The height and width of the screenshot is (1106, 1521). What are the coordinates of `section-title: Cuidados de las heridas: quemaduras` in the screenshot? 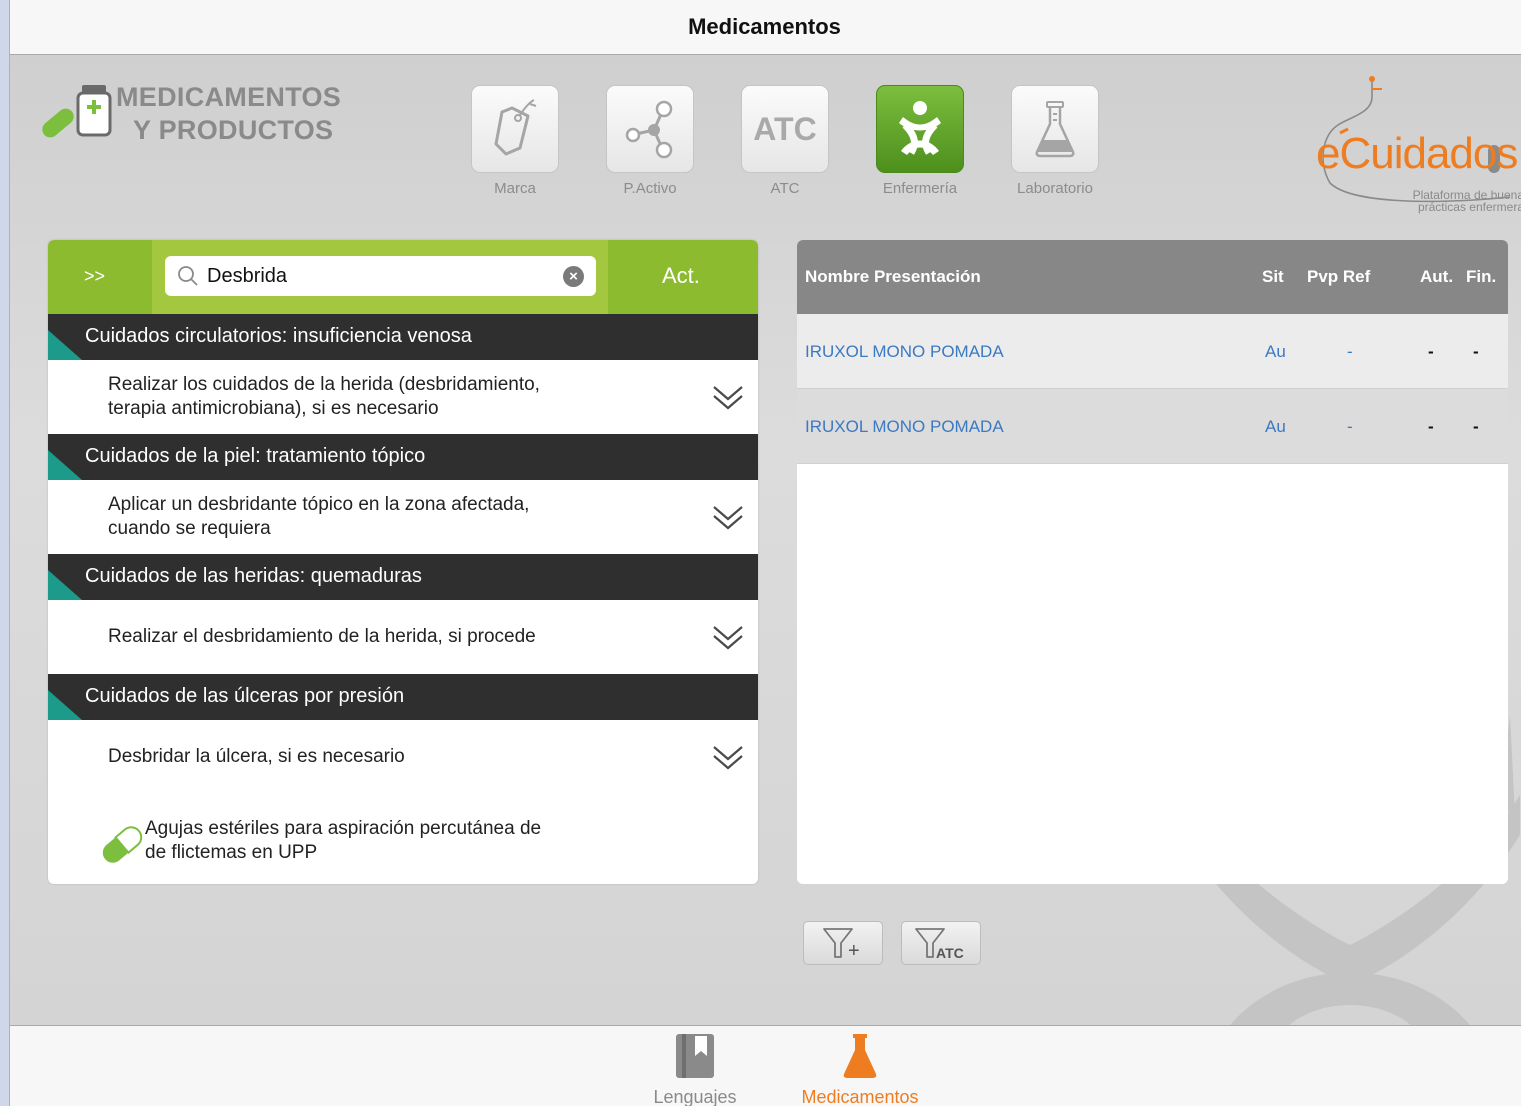 It's located at (253, 576).